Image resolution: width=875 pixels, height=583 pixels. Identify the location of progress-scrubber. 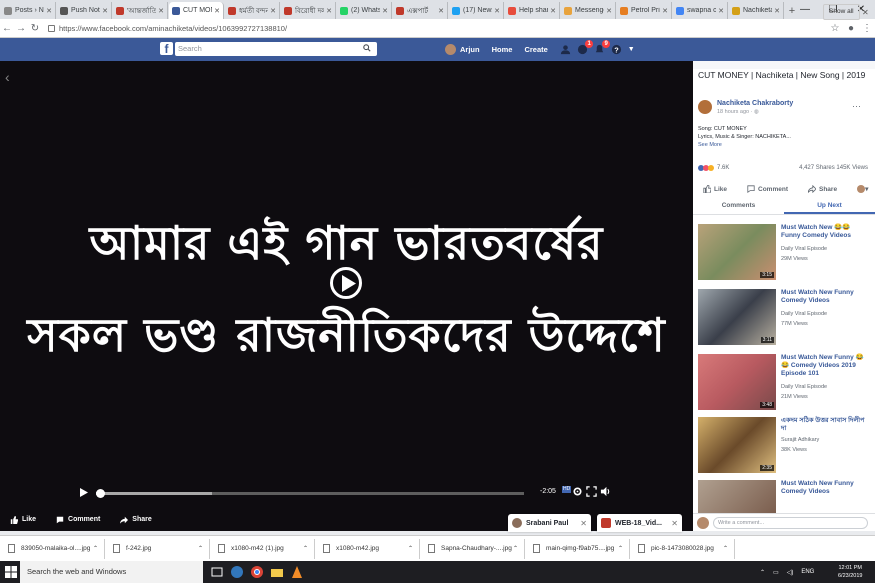
(100, 493).